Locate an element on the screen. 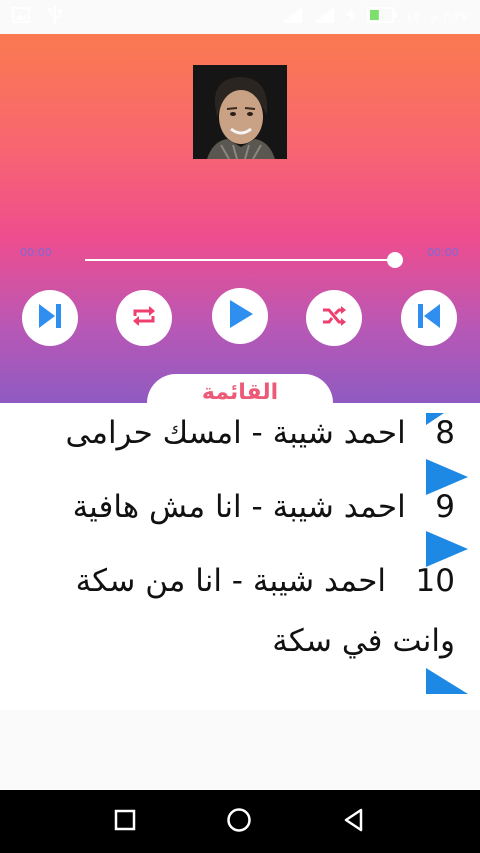 This screenshot has width=480, height=853. battery-percent: ٤٢ is located at coordinates (413, 17).